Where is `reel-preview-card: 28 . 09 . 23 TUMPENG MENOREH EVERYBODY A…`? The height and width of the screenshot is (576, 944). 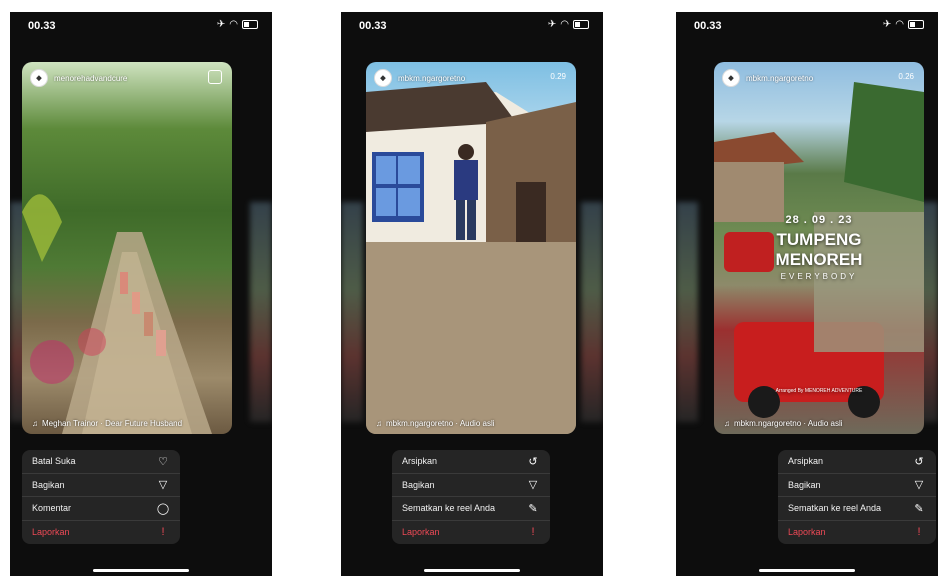
reel-preview-card: 28 . 09 . 23 TUMPENG MENOREH EVERYBODY A… is located at coordinates (819, 248).